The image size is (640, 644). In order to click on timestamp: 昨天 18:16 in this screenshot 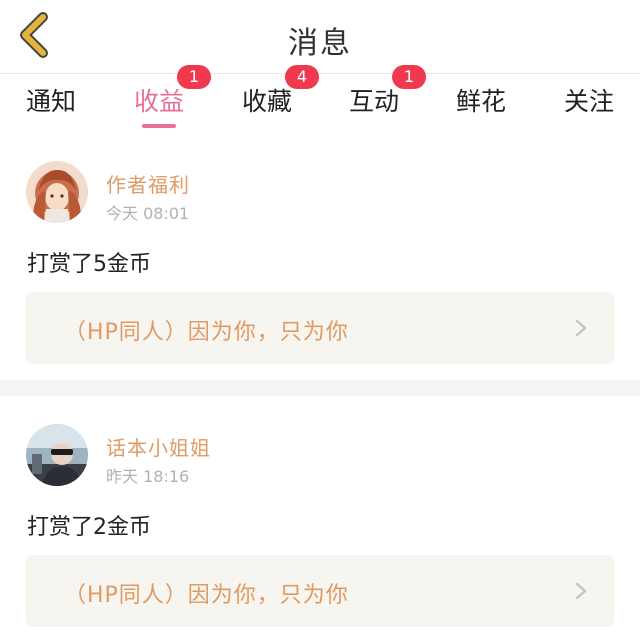, I will do `click(148, 476)`.